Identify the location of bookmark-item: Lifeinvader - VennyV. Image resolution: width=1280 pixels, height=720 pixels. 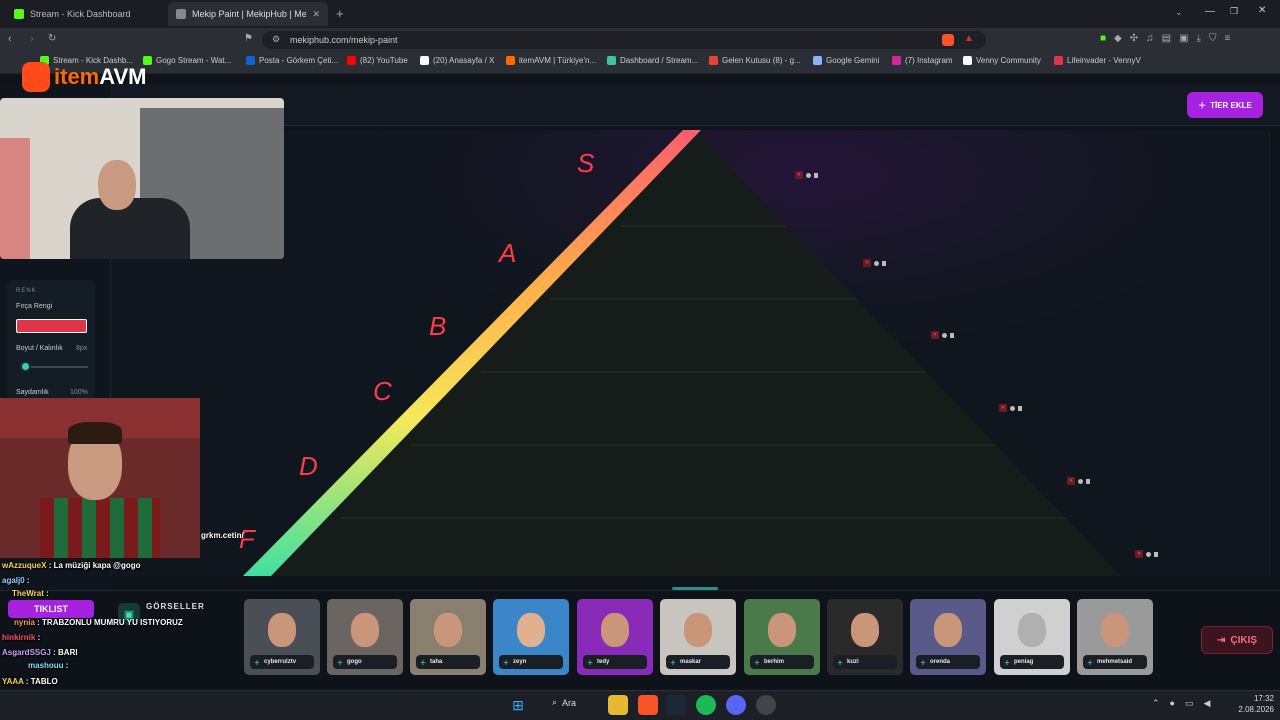
(1097, 60).